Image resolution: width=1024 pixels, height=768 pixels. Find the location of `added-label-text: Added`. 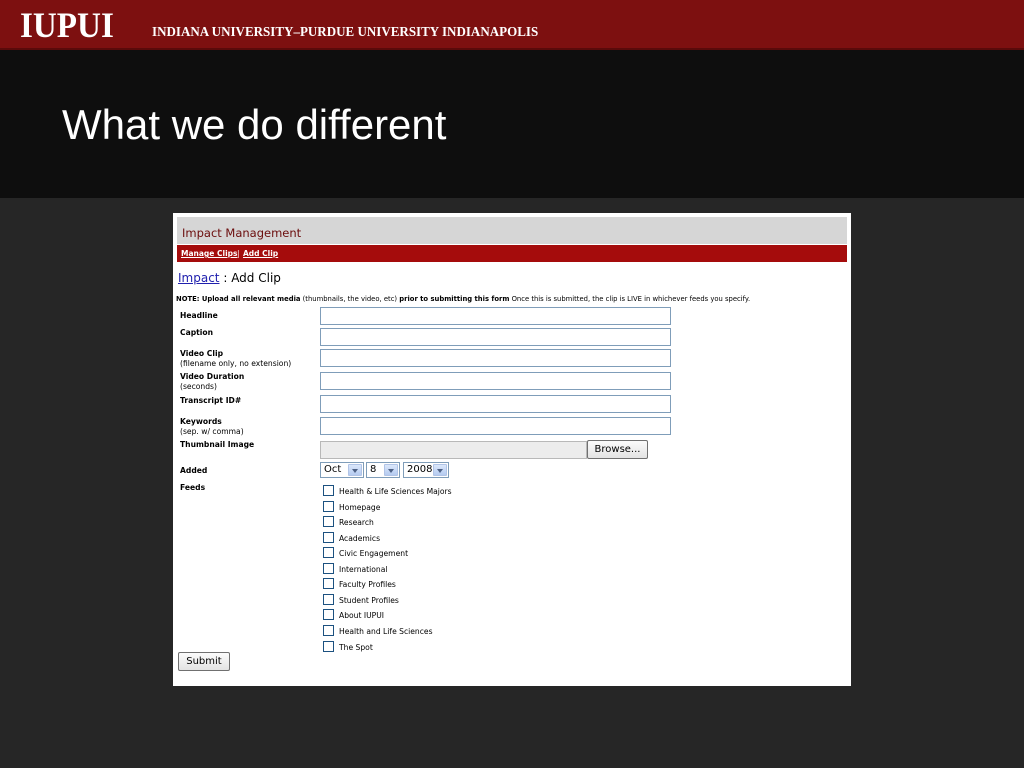

added-label-text: Added is located at coordinates (194, 470).